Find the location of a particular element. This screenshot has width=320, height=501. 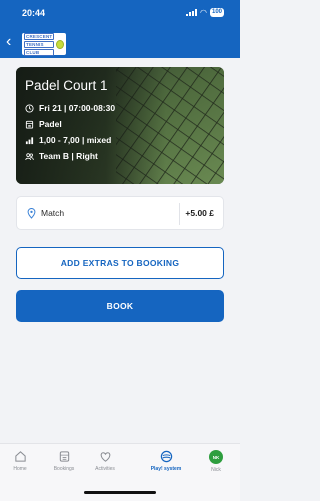

nav-item-profile: NK Nick is located at coordinates (216, 465).